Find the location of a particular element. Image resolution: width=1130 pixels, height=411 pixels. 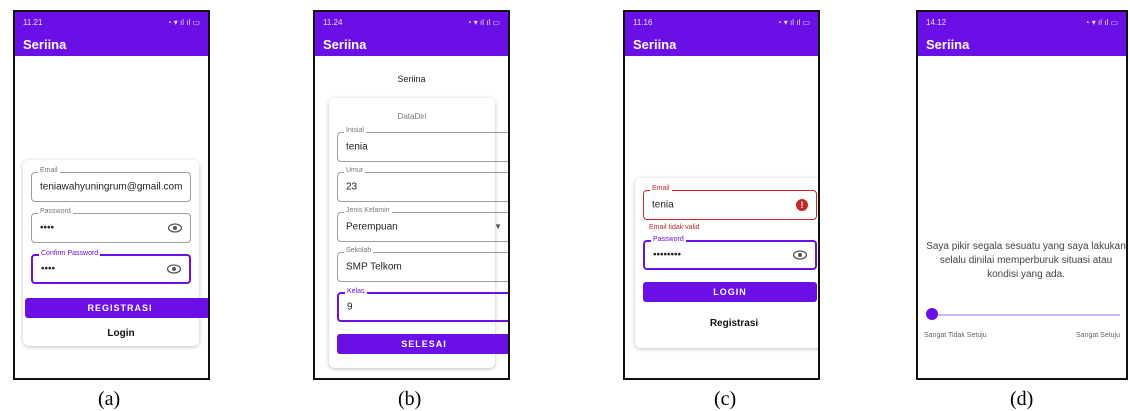

password-field: Password •••••••• is located at coordinates (730, 253).